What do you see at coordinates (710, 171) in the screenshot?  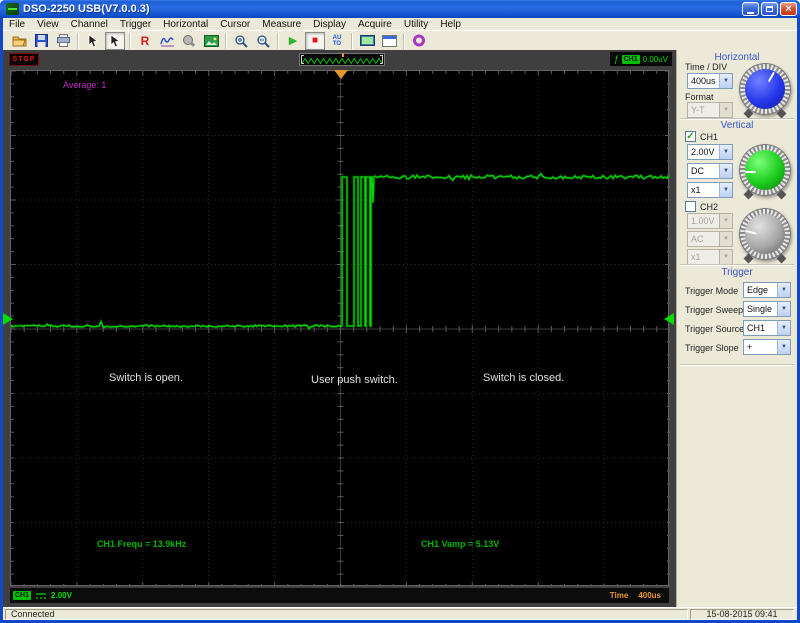 I see `ch1-coupling-select: DC ▼` at bounding box center [710, 171].